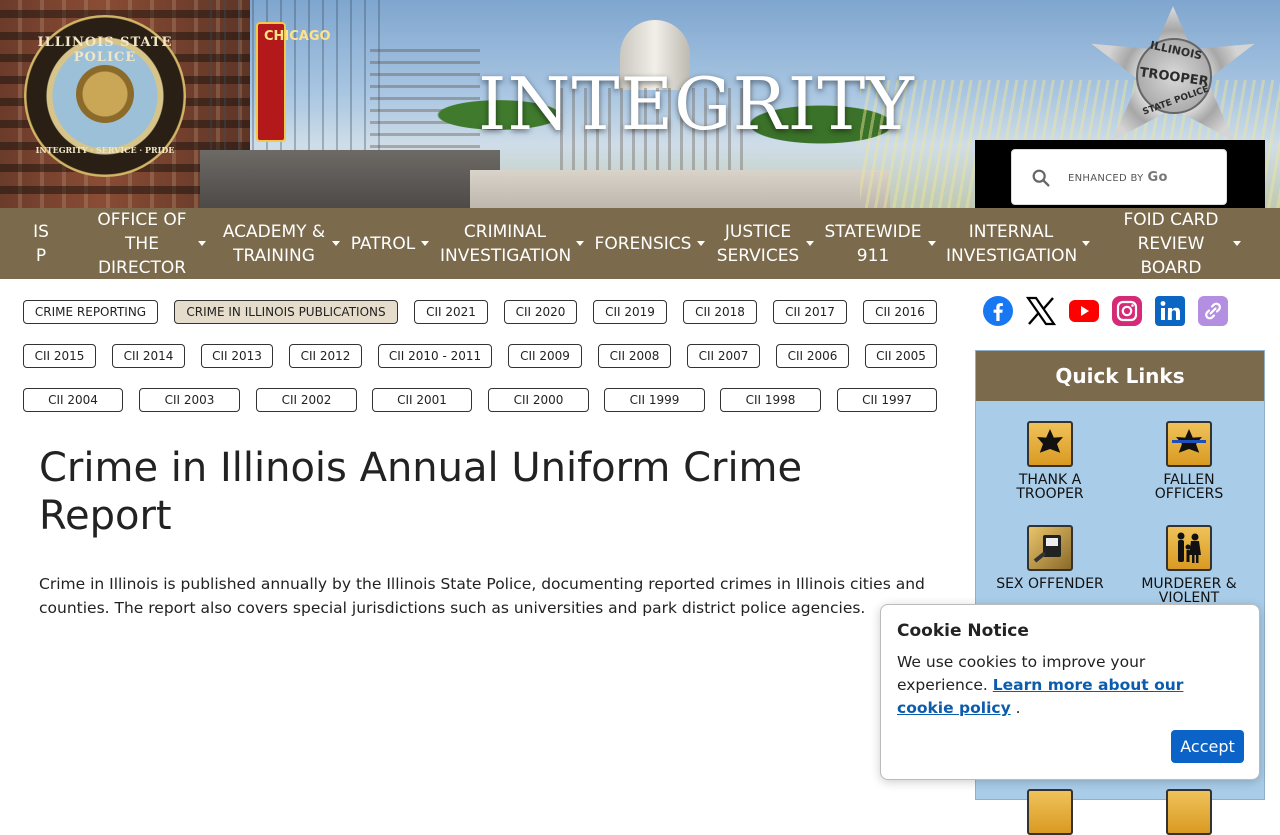  What do you see at coordinates (422, 400) in the screenshot?
I see `pill-cii-2001: CII 2001` at bounding box center [422, 400].